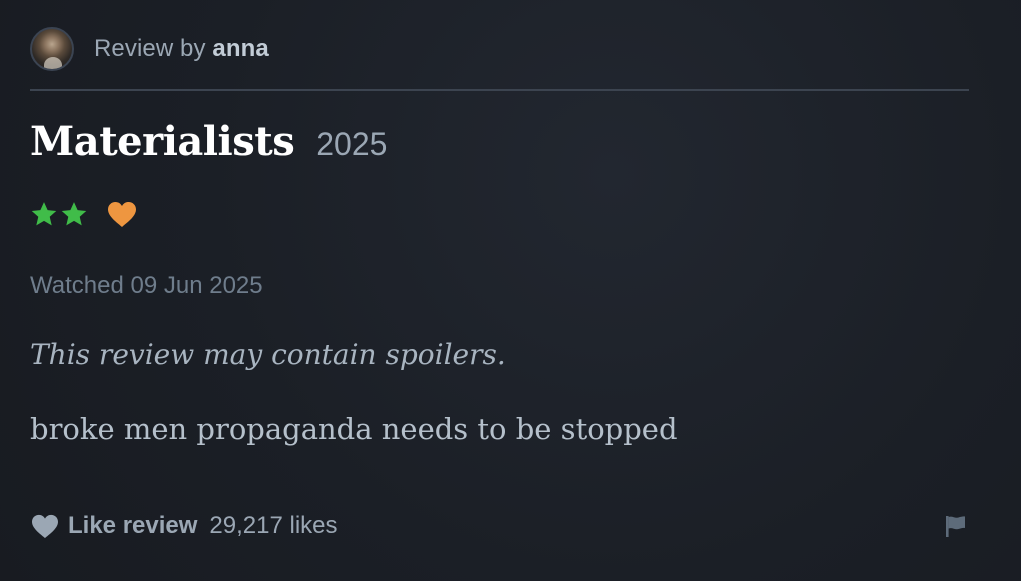 The image size is (1021, 581). Describe the element at coordinates (351, 144) in the screenshot. I see `film-year: 2025` at that location.